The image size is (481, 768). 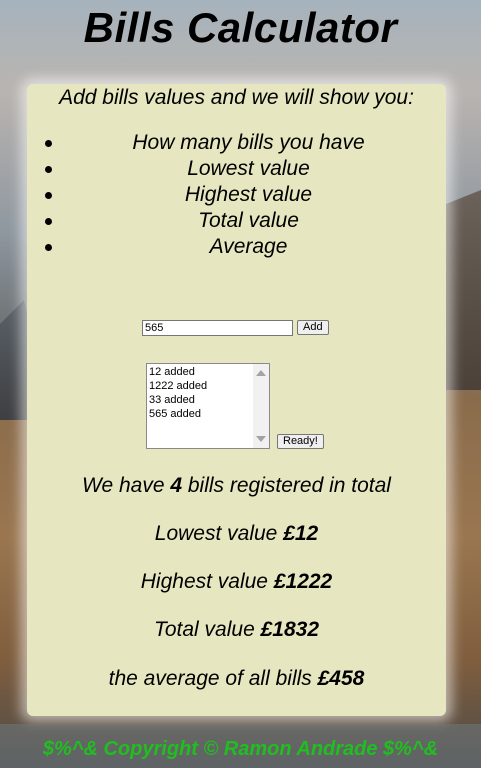 I want to click on feature-item: Highest value, so click(x=245, y=195).